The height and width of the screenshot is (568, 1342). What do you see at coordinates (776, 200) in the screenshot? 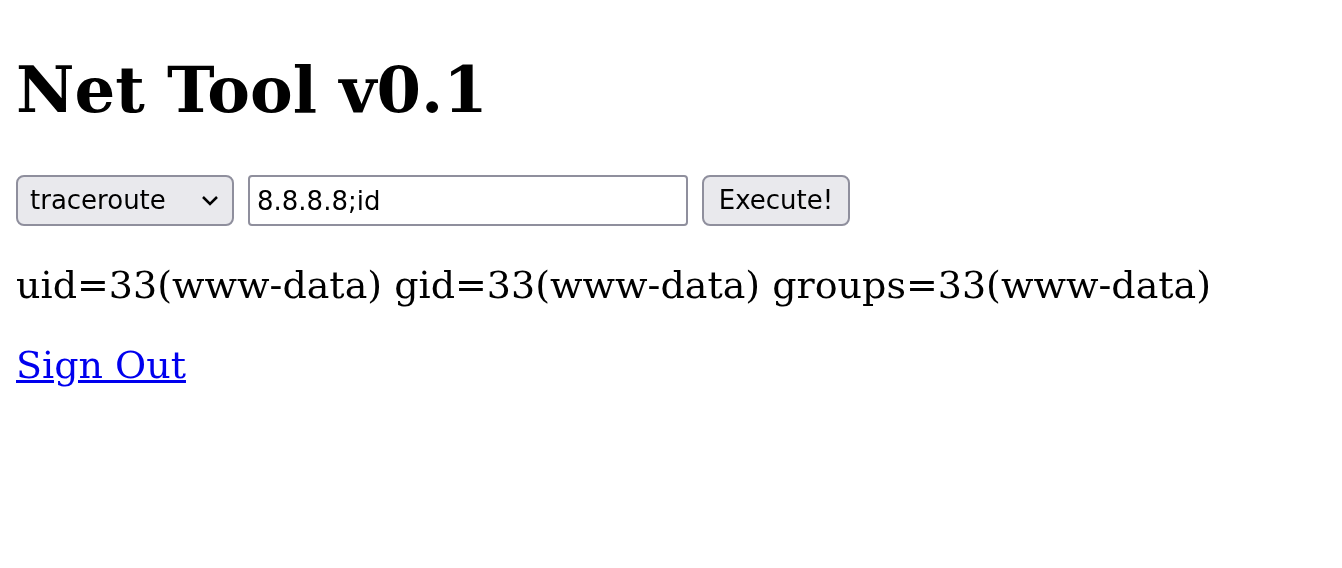
I see `execute-button: Execute!` at bounding box center [776, 200].